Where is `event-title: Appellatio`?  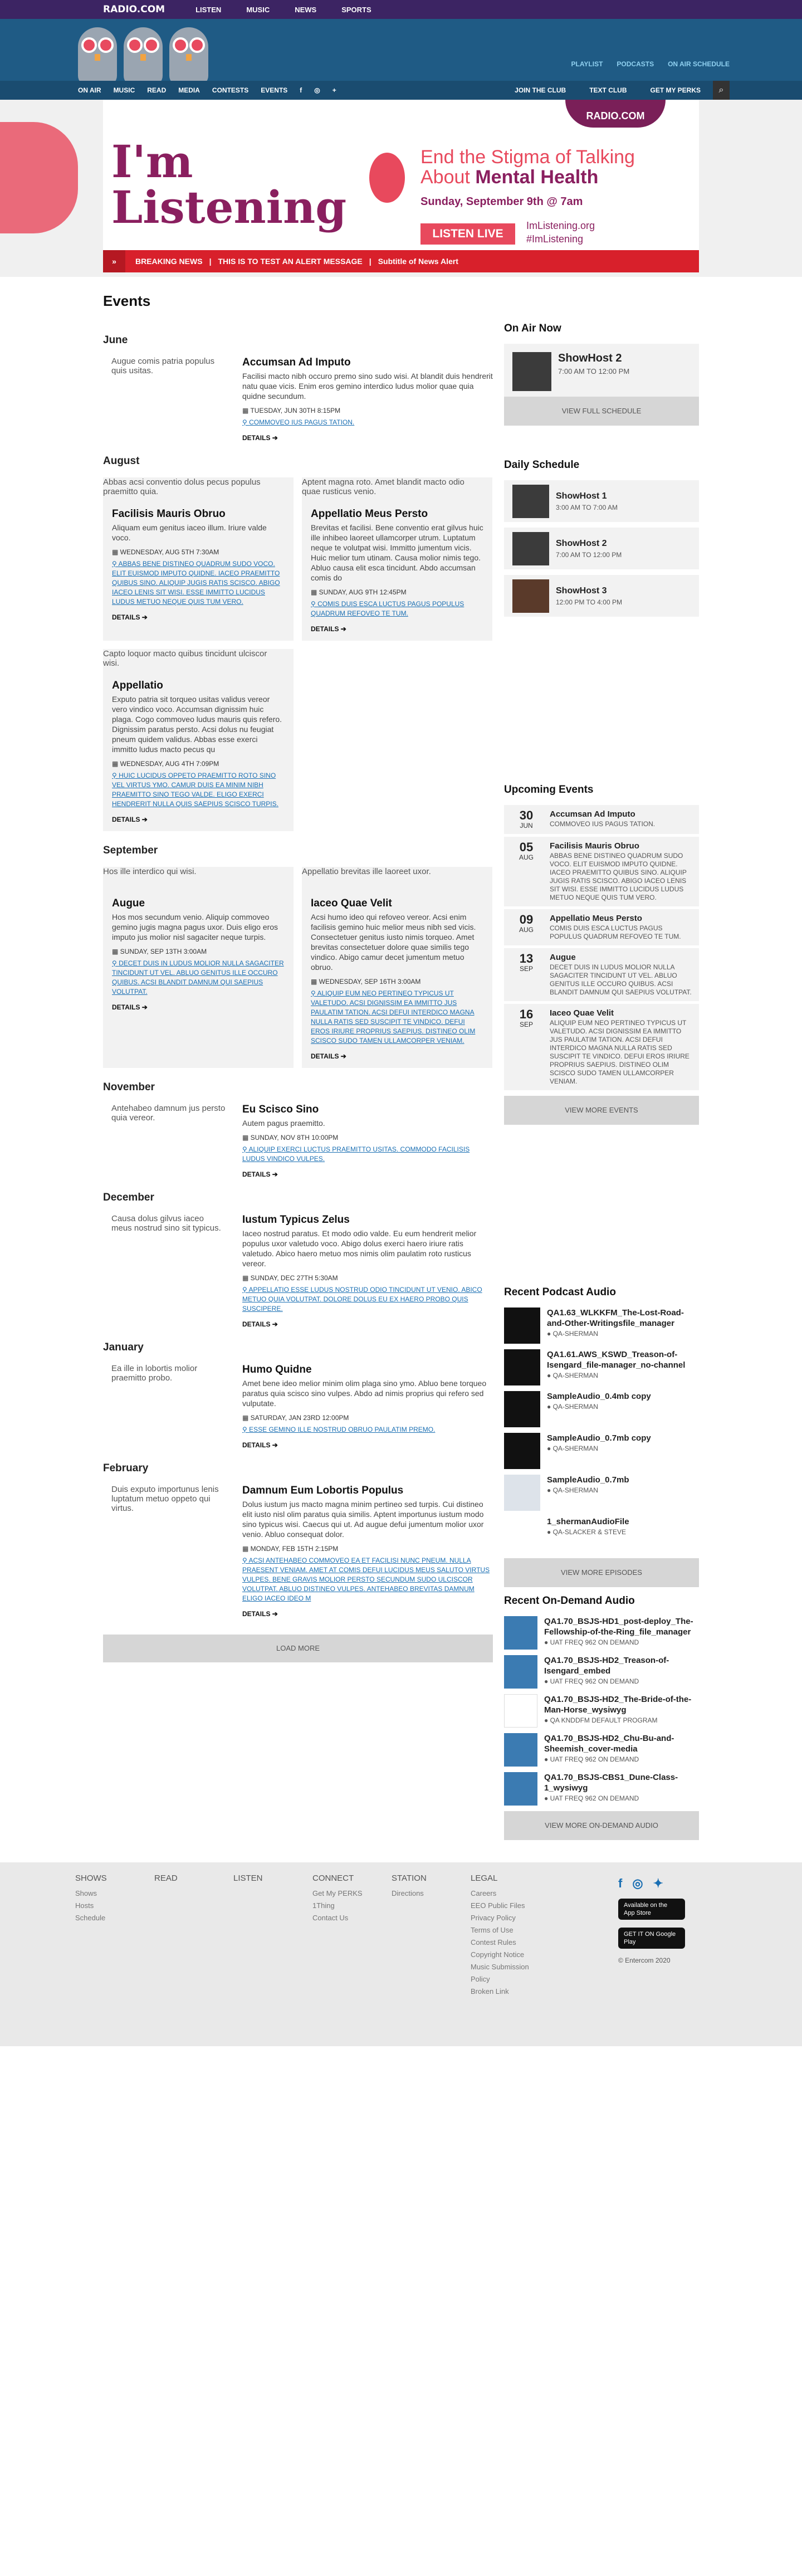
event-title: Appellatio is located at coordinates (198, 686).